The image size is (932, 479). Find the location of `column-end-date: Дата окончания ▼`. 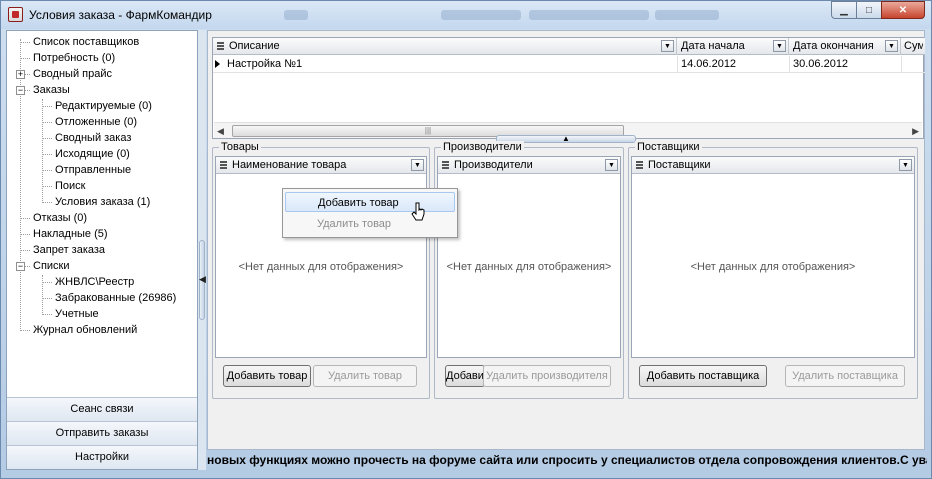

column-end-date: Дата окончания ▼ is located at coordinates (845, 46).